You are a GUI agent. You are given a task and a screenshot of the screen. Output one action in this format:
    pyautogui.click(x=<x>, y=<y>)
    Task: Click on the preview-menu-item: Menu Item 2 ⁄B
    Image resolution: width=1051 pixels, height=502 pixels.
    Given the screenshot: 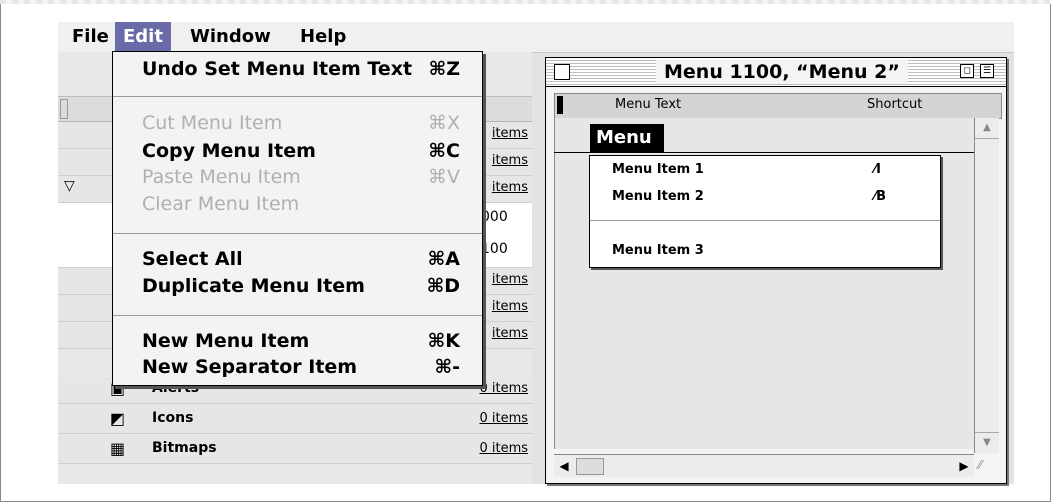 What is the action you would take?
    pyautogui.click(x=749, y=196)
    